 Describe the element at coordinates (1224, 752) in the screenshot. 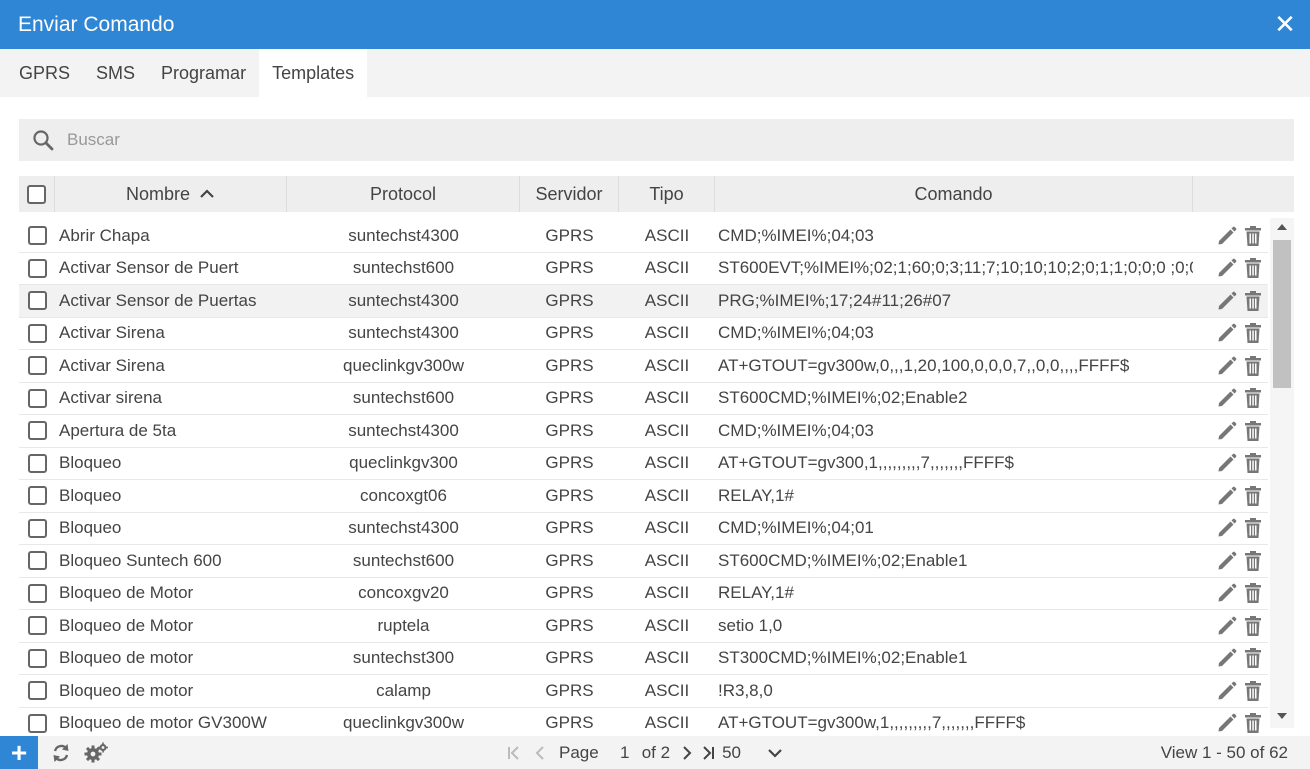

I see `record-count-label: View 1 - 50 of 62` at that location.